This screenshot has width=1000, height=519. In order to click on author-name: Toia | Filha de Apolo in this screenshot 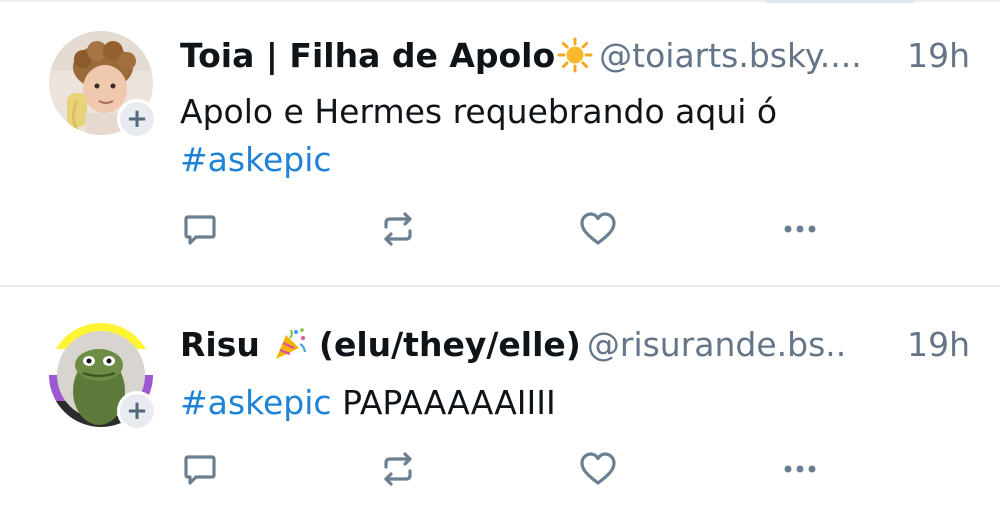, I will do `click(367, 55)`.